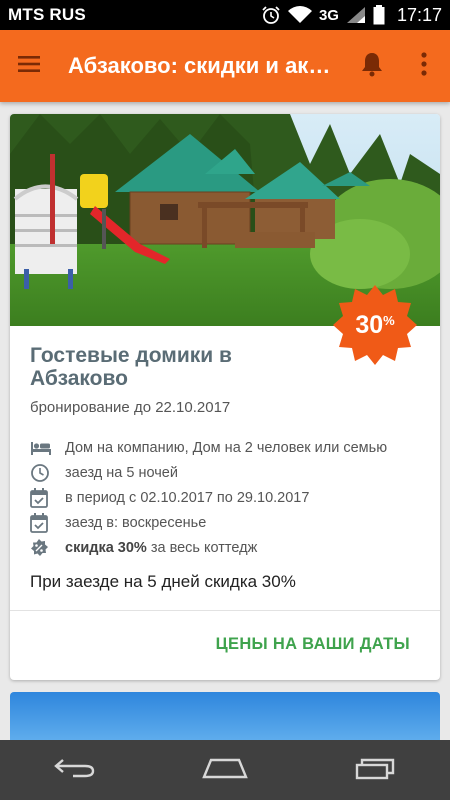 This screenshot has height=800, width=450. I want to click on feature-text: в период с 02.10.2017 по 29.10.2017, so click(187, 497).